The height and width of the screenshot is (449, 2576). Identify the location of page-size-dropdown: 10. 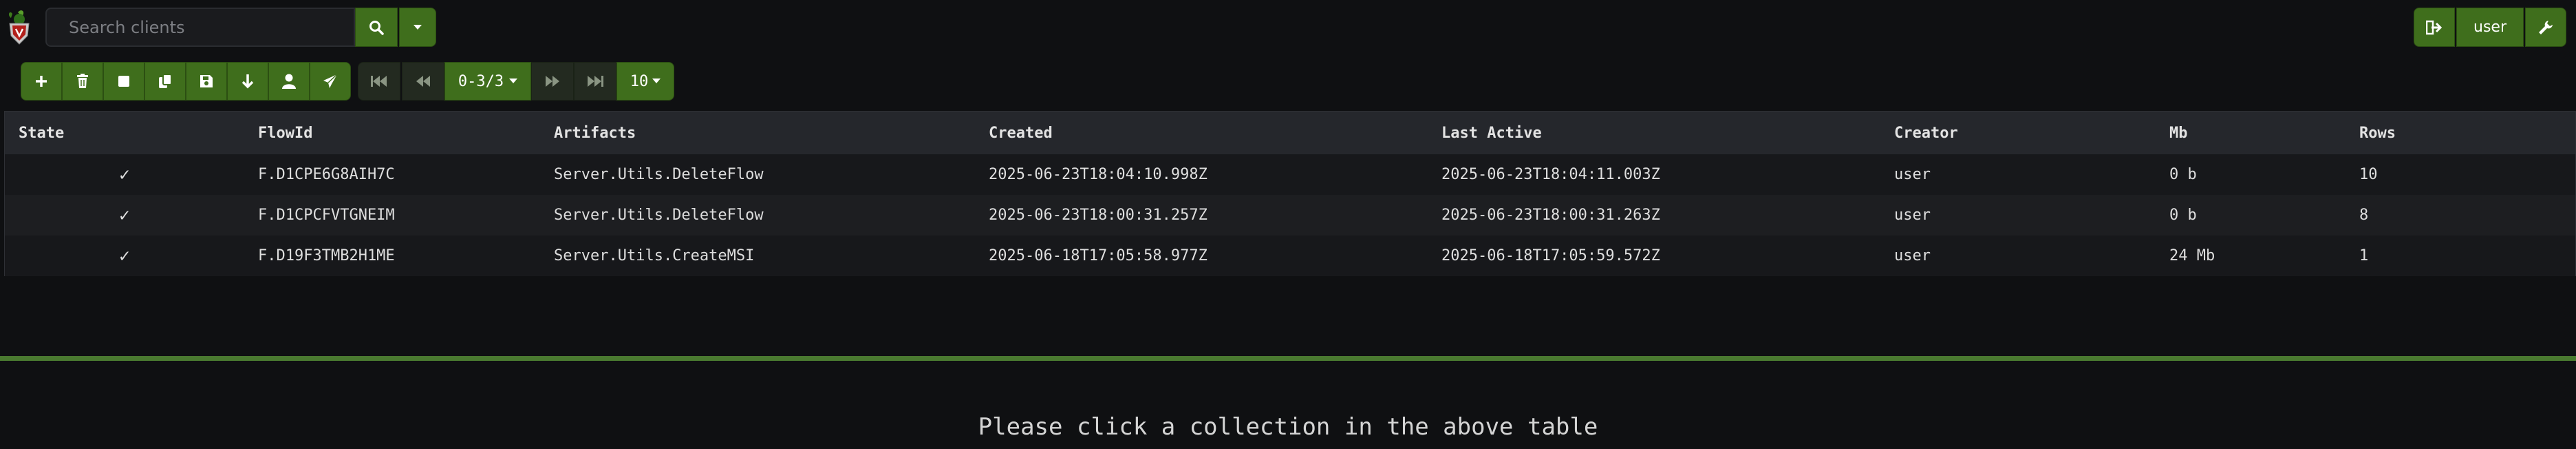
(645, 81).